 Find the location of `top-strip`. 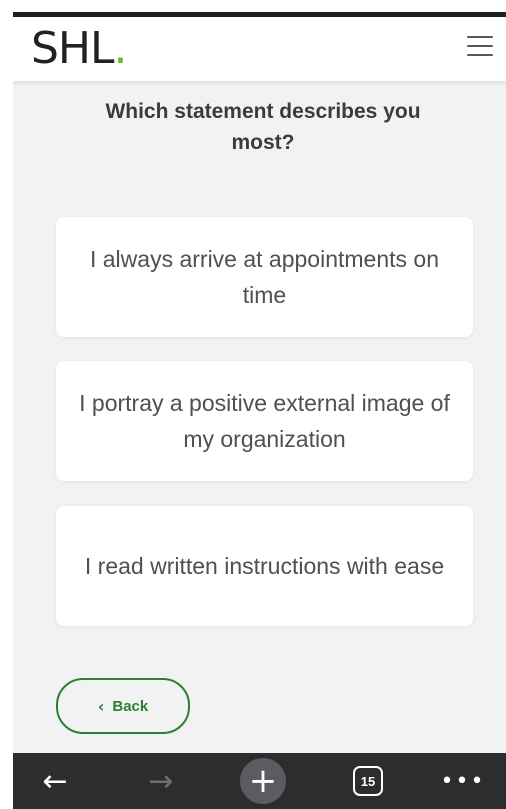

top-strip is located at coordinates (259, 6).